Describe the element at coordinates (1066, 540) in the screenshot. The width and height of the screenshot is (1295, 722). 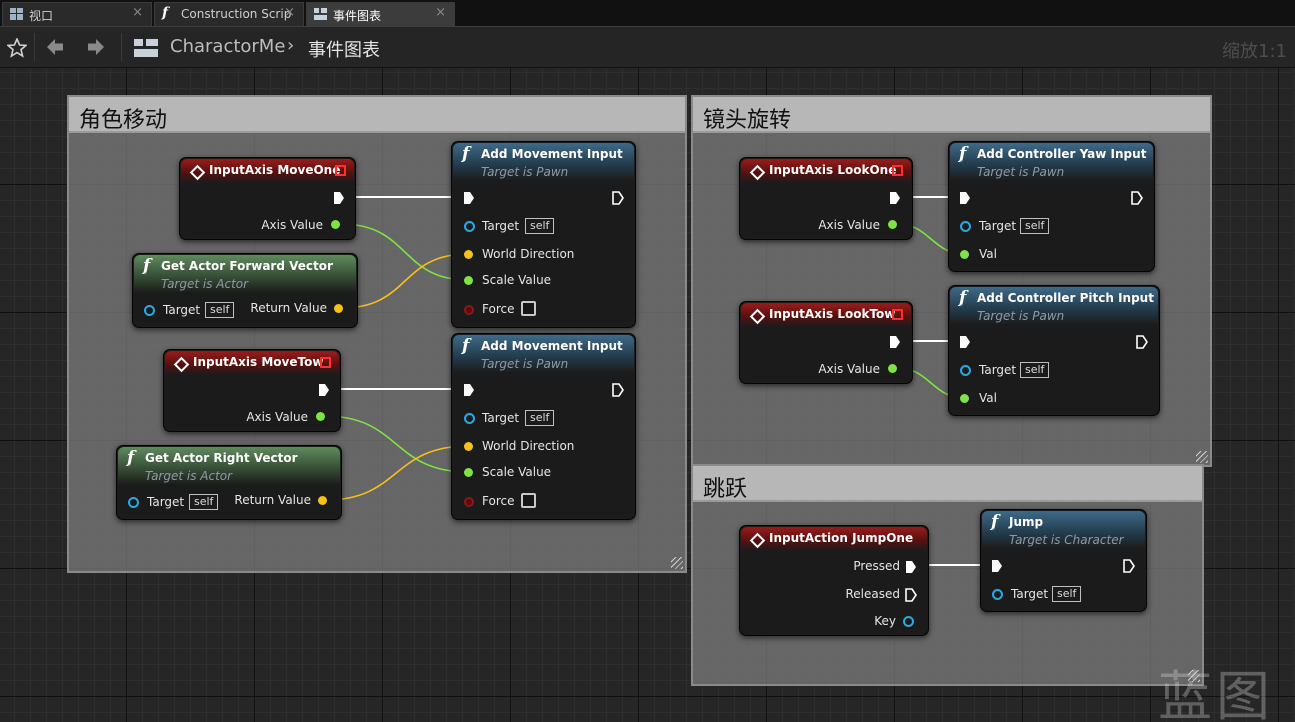
I see `node-subtitle: Target is Character` at that location.